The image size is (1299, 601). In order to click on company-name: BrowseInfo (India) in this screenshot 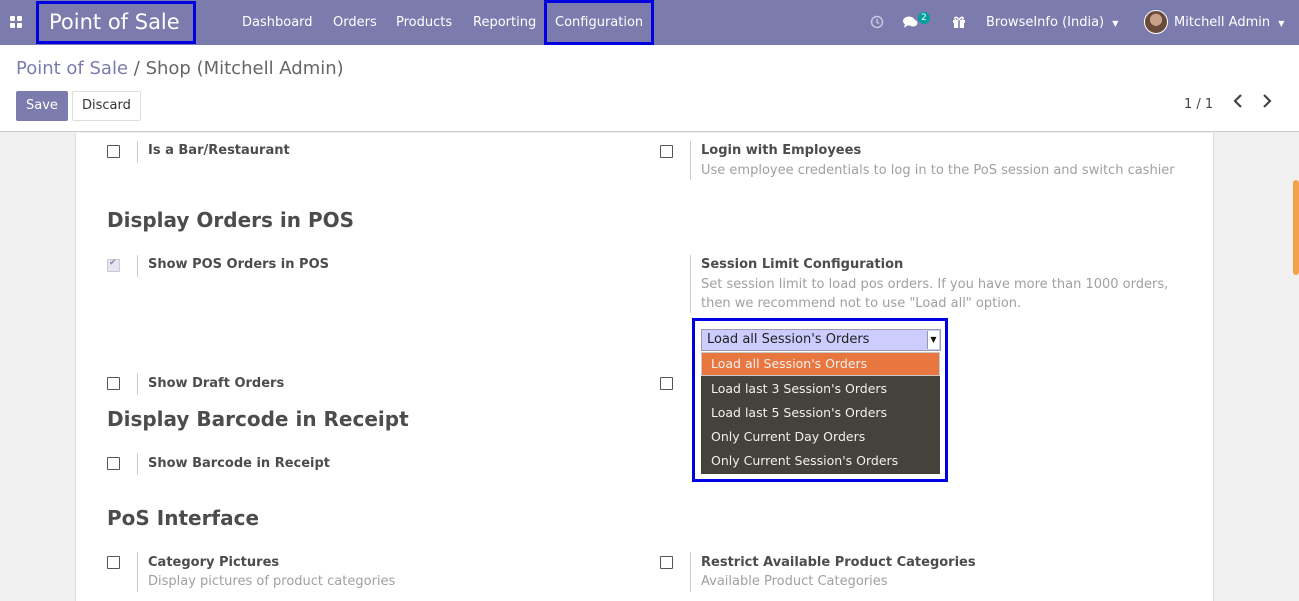, I will do `click(1045, 22)`.